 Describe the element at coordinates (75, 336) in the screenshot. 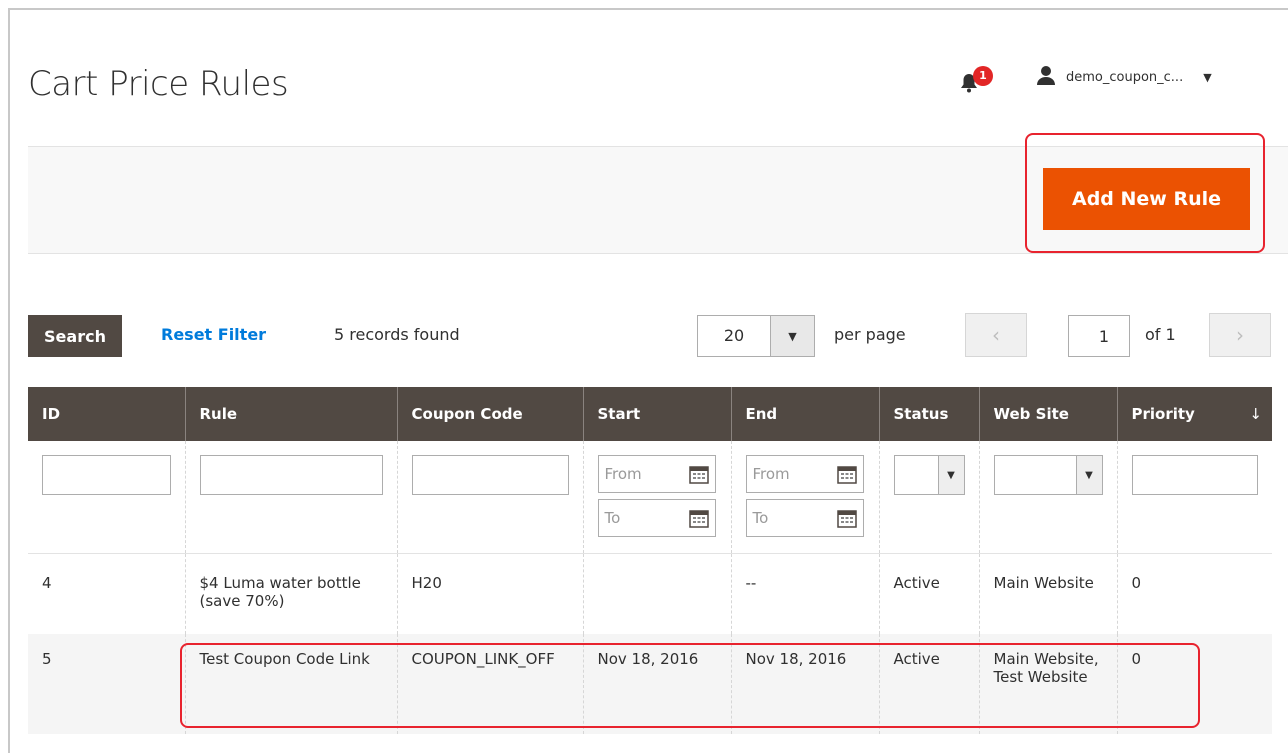

I see `search-button: Search` at that location.